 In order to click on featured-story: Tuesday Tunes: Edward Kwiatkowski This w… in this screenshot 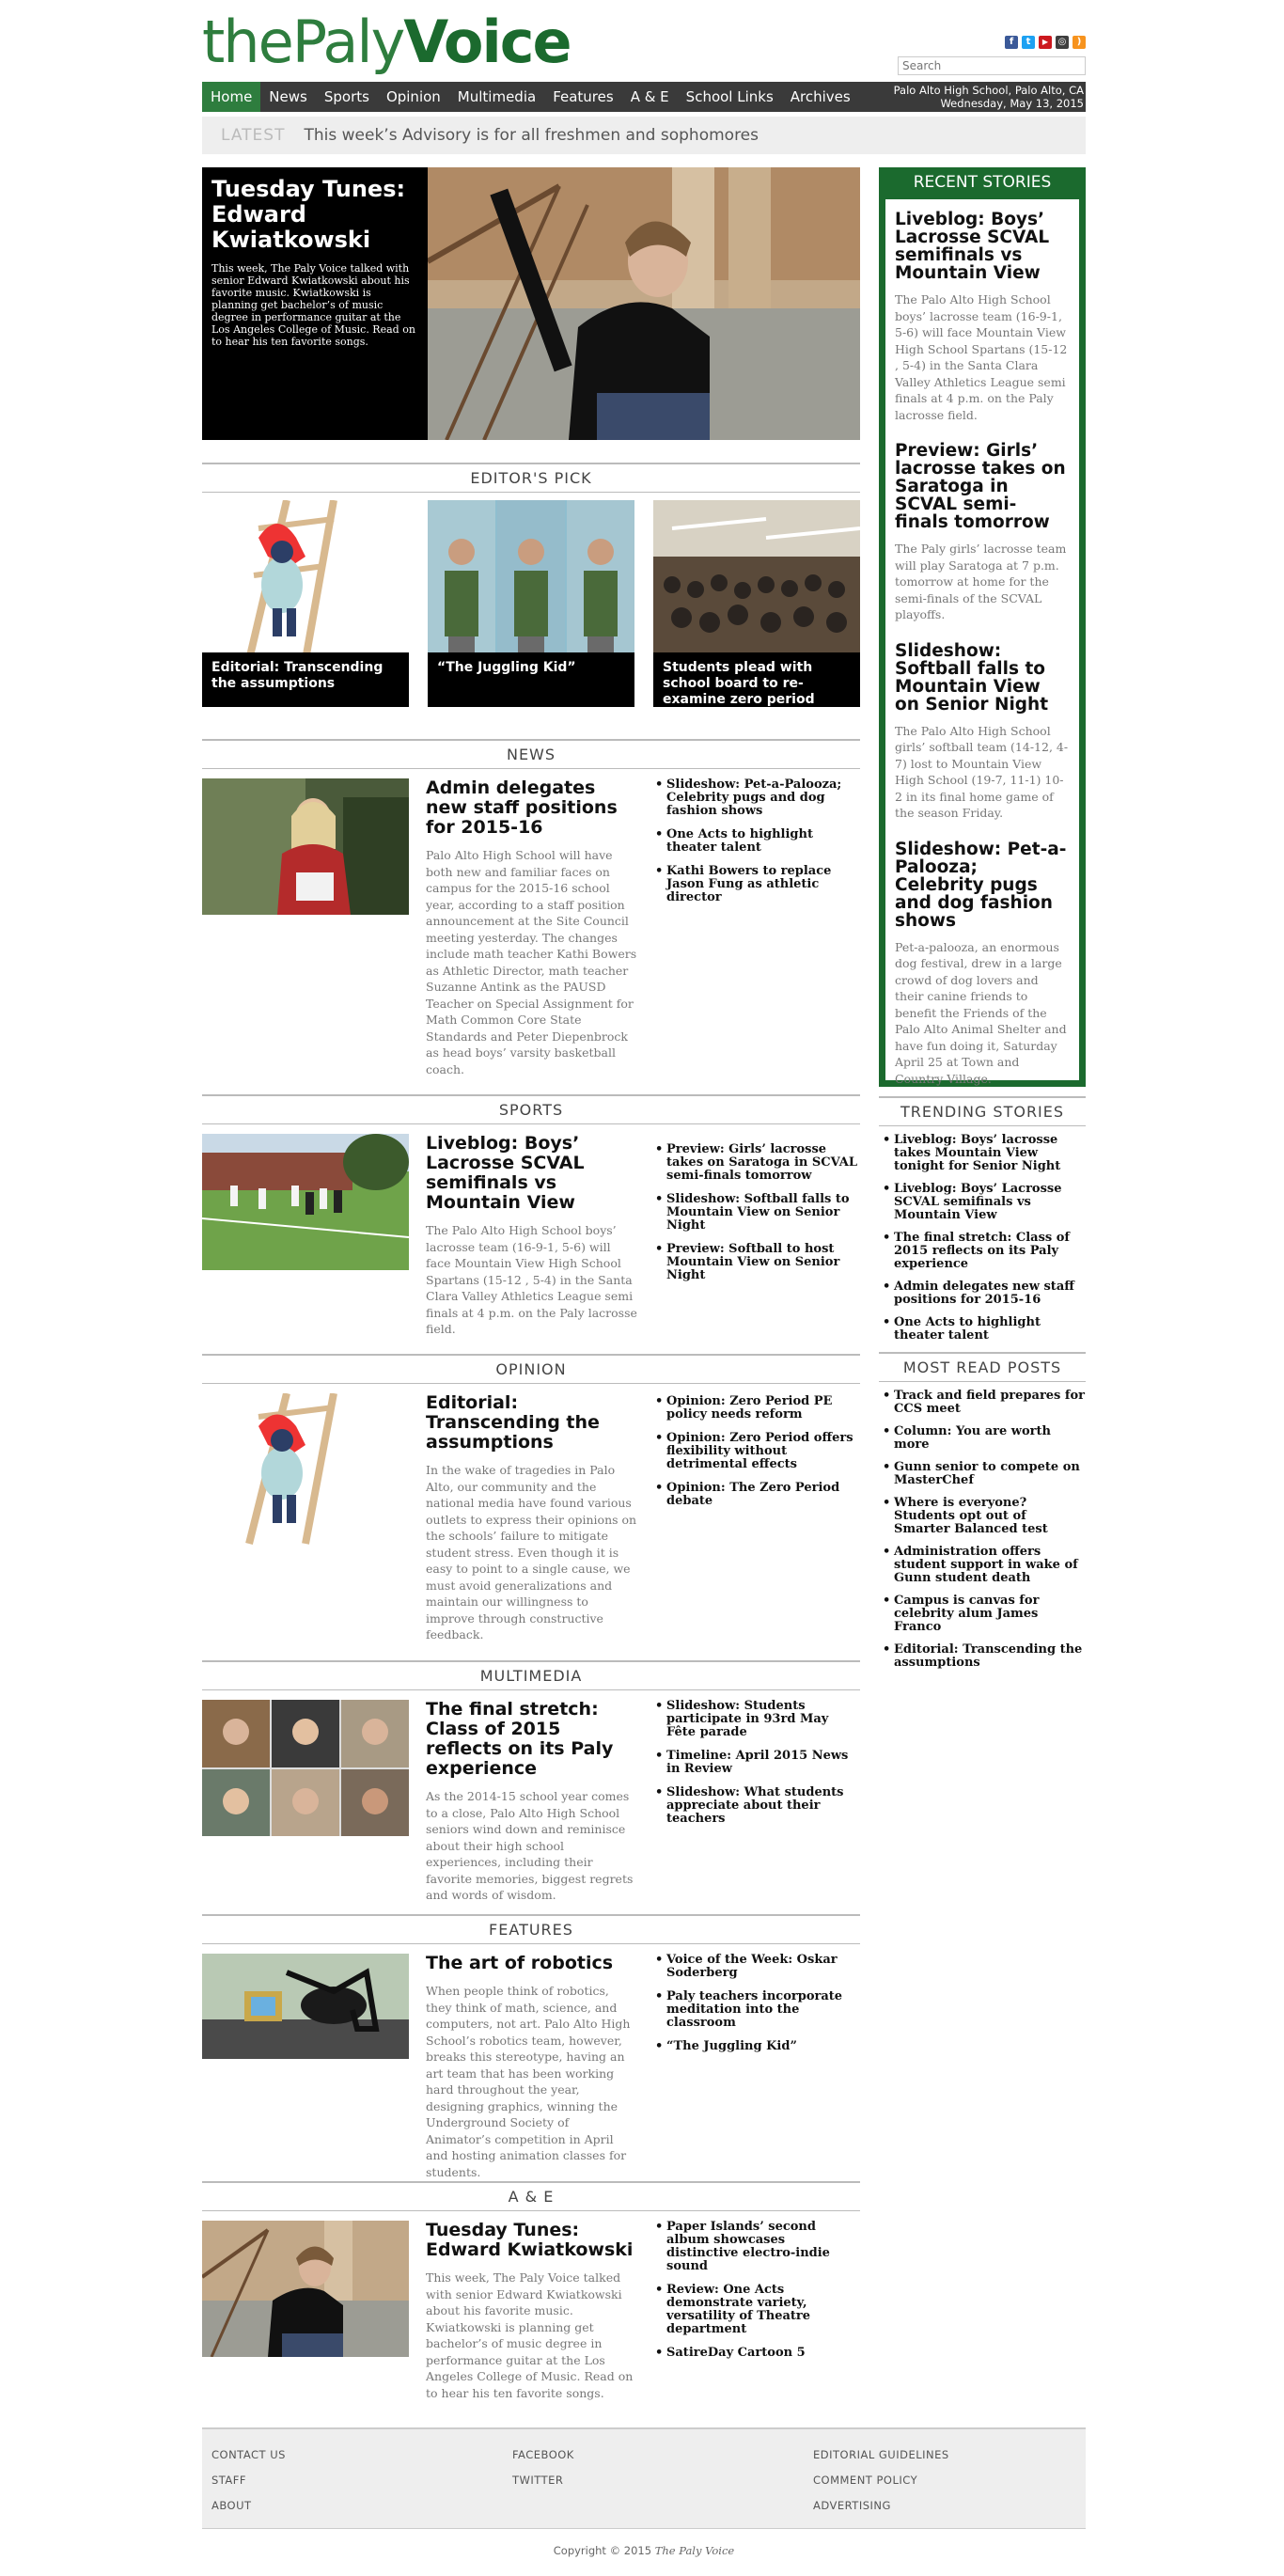, I will do `click(531, 303)`.